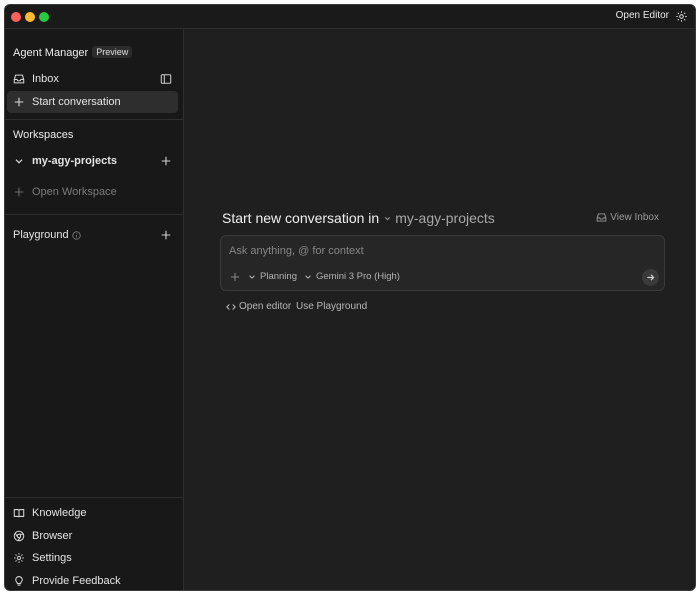 This screenshot has height=595, width=700. What do you see at coordinates (92, 79) in the screenshot?
I see `sidebar-item-inbox: Inbox` at bounding box center [92, 79].